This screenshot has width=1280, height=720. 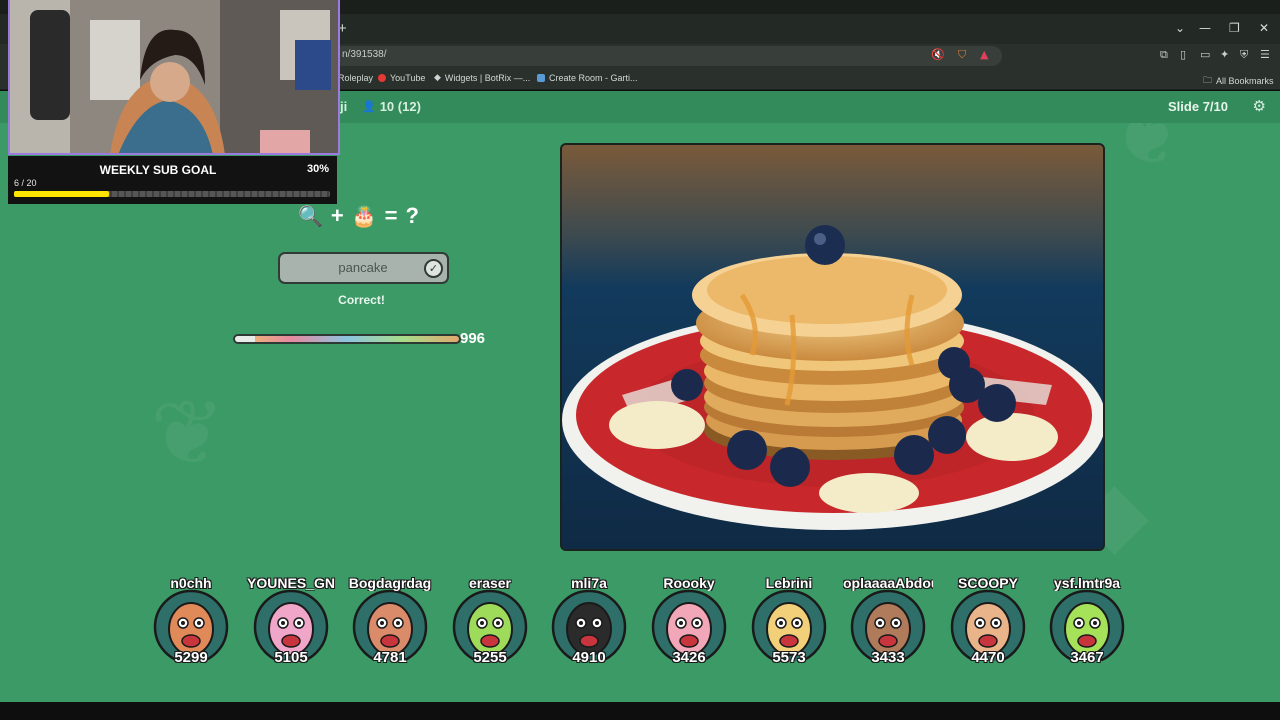 What do you see at coordinates (1259, 106) in the screenshot?
I see `settings-gear-icon: ⚙` at bounding box center [1259, 106].